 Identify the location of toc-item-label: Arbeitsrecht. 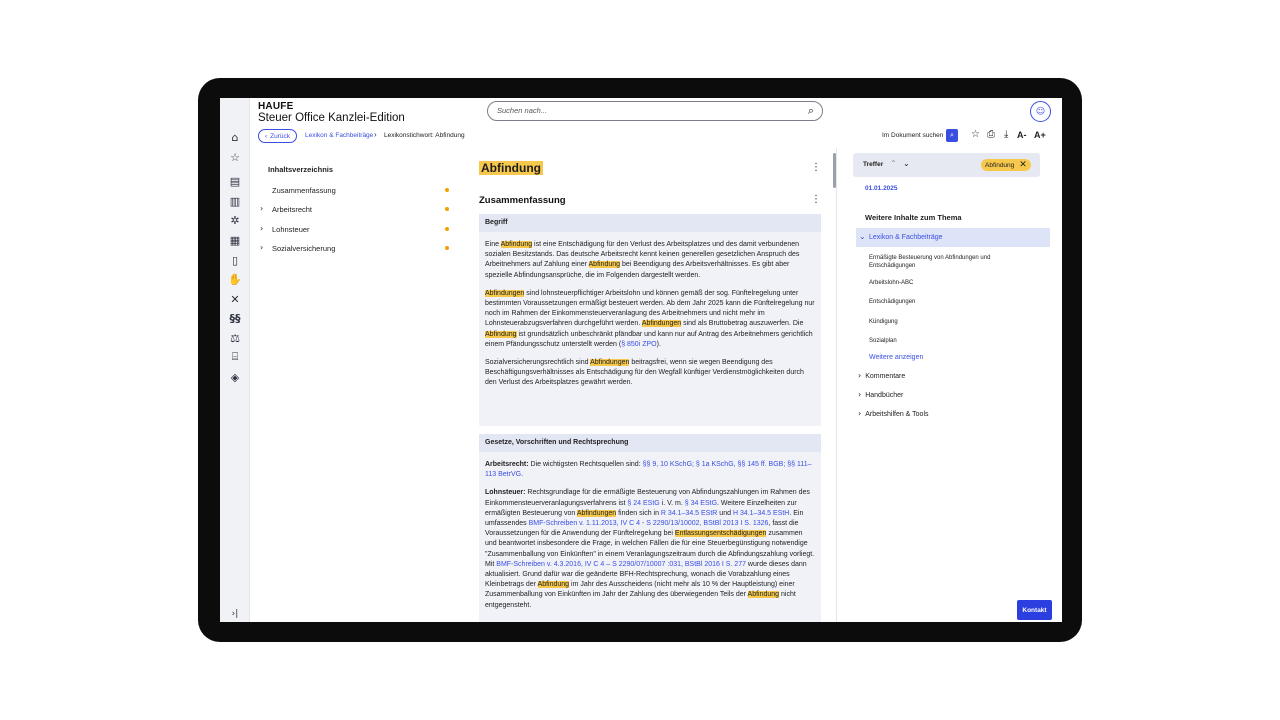
(292, 209).